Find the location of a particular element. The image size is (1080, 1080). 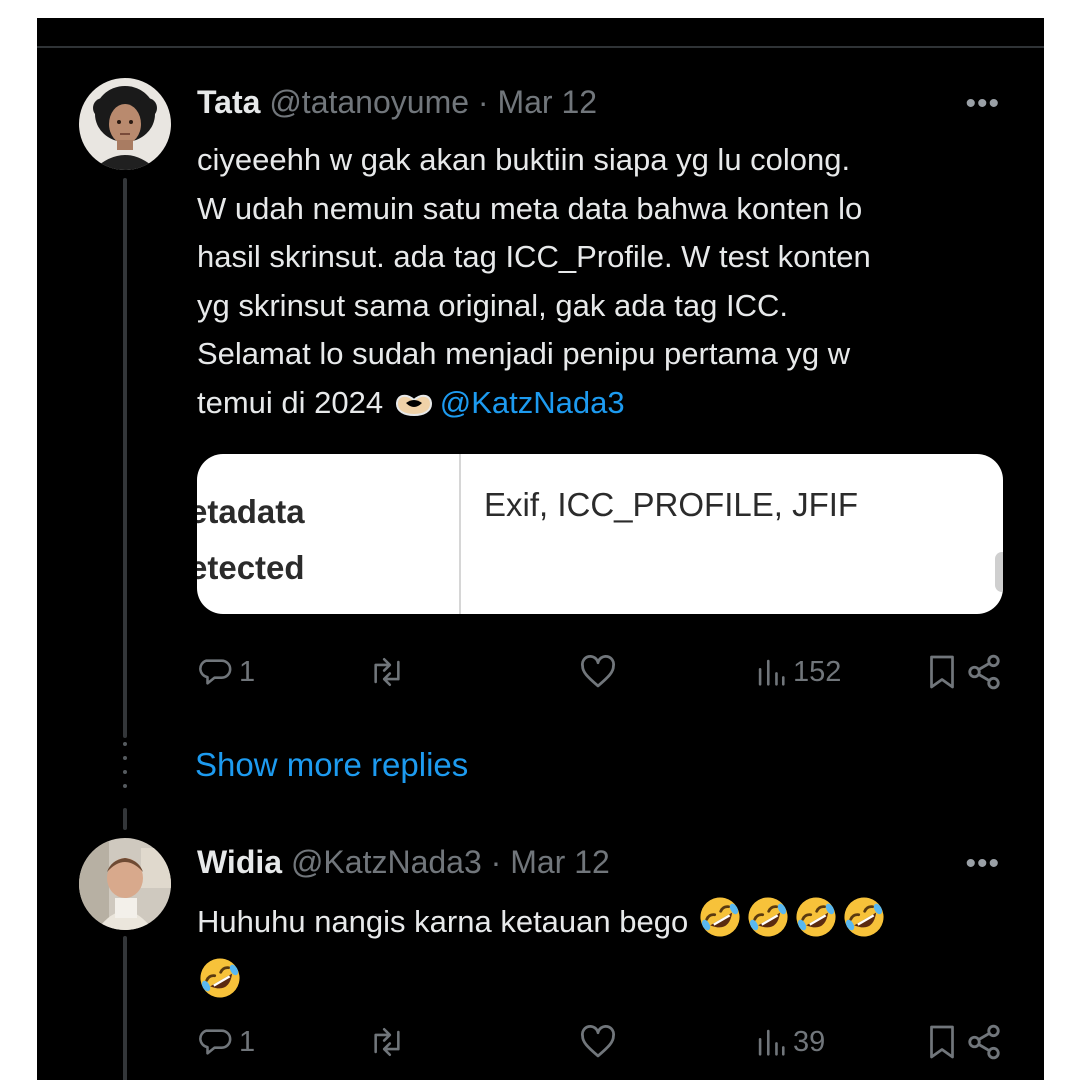

tweet-actions: 1 152 is located at coordinates (602, 672).